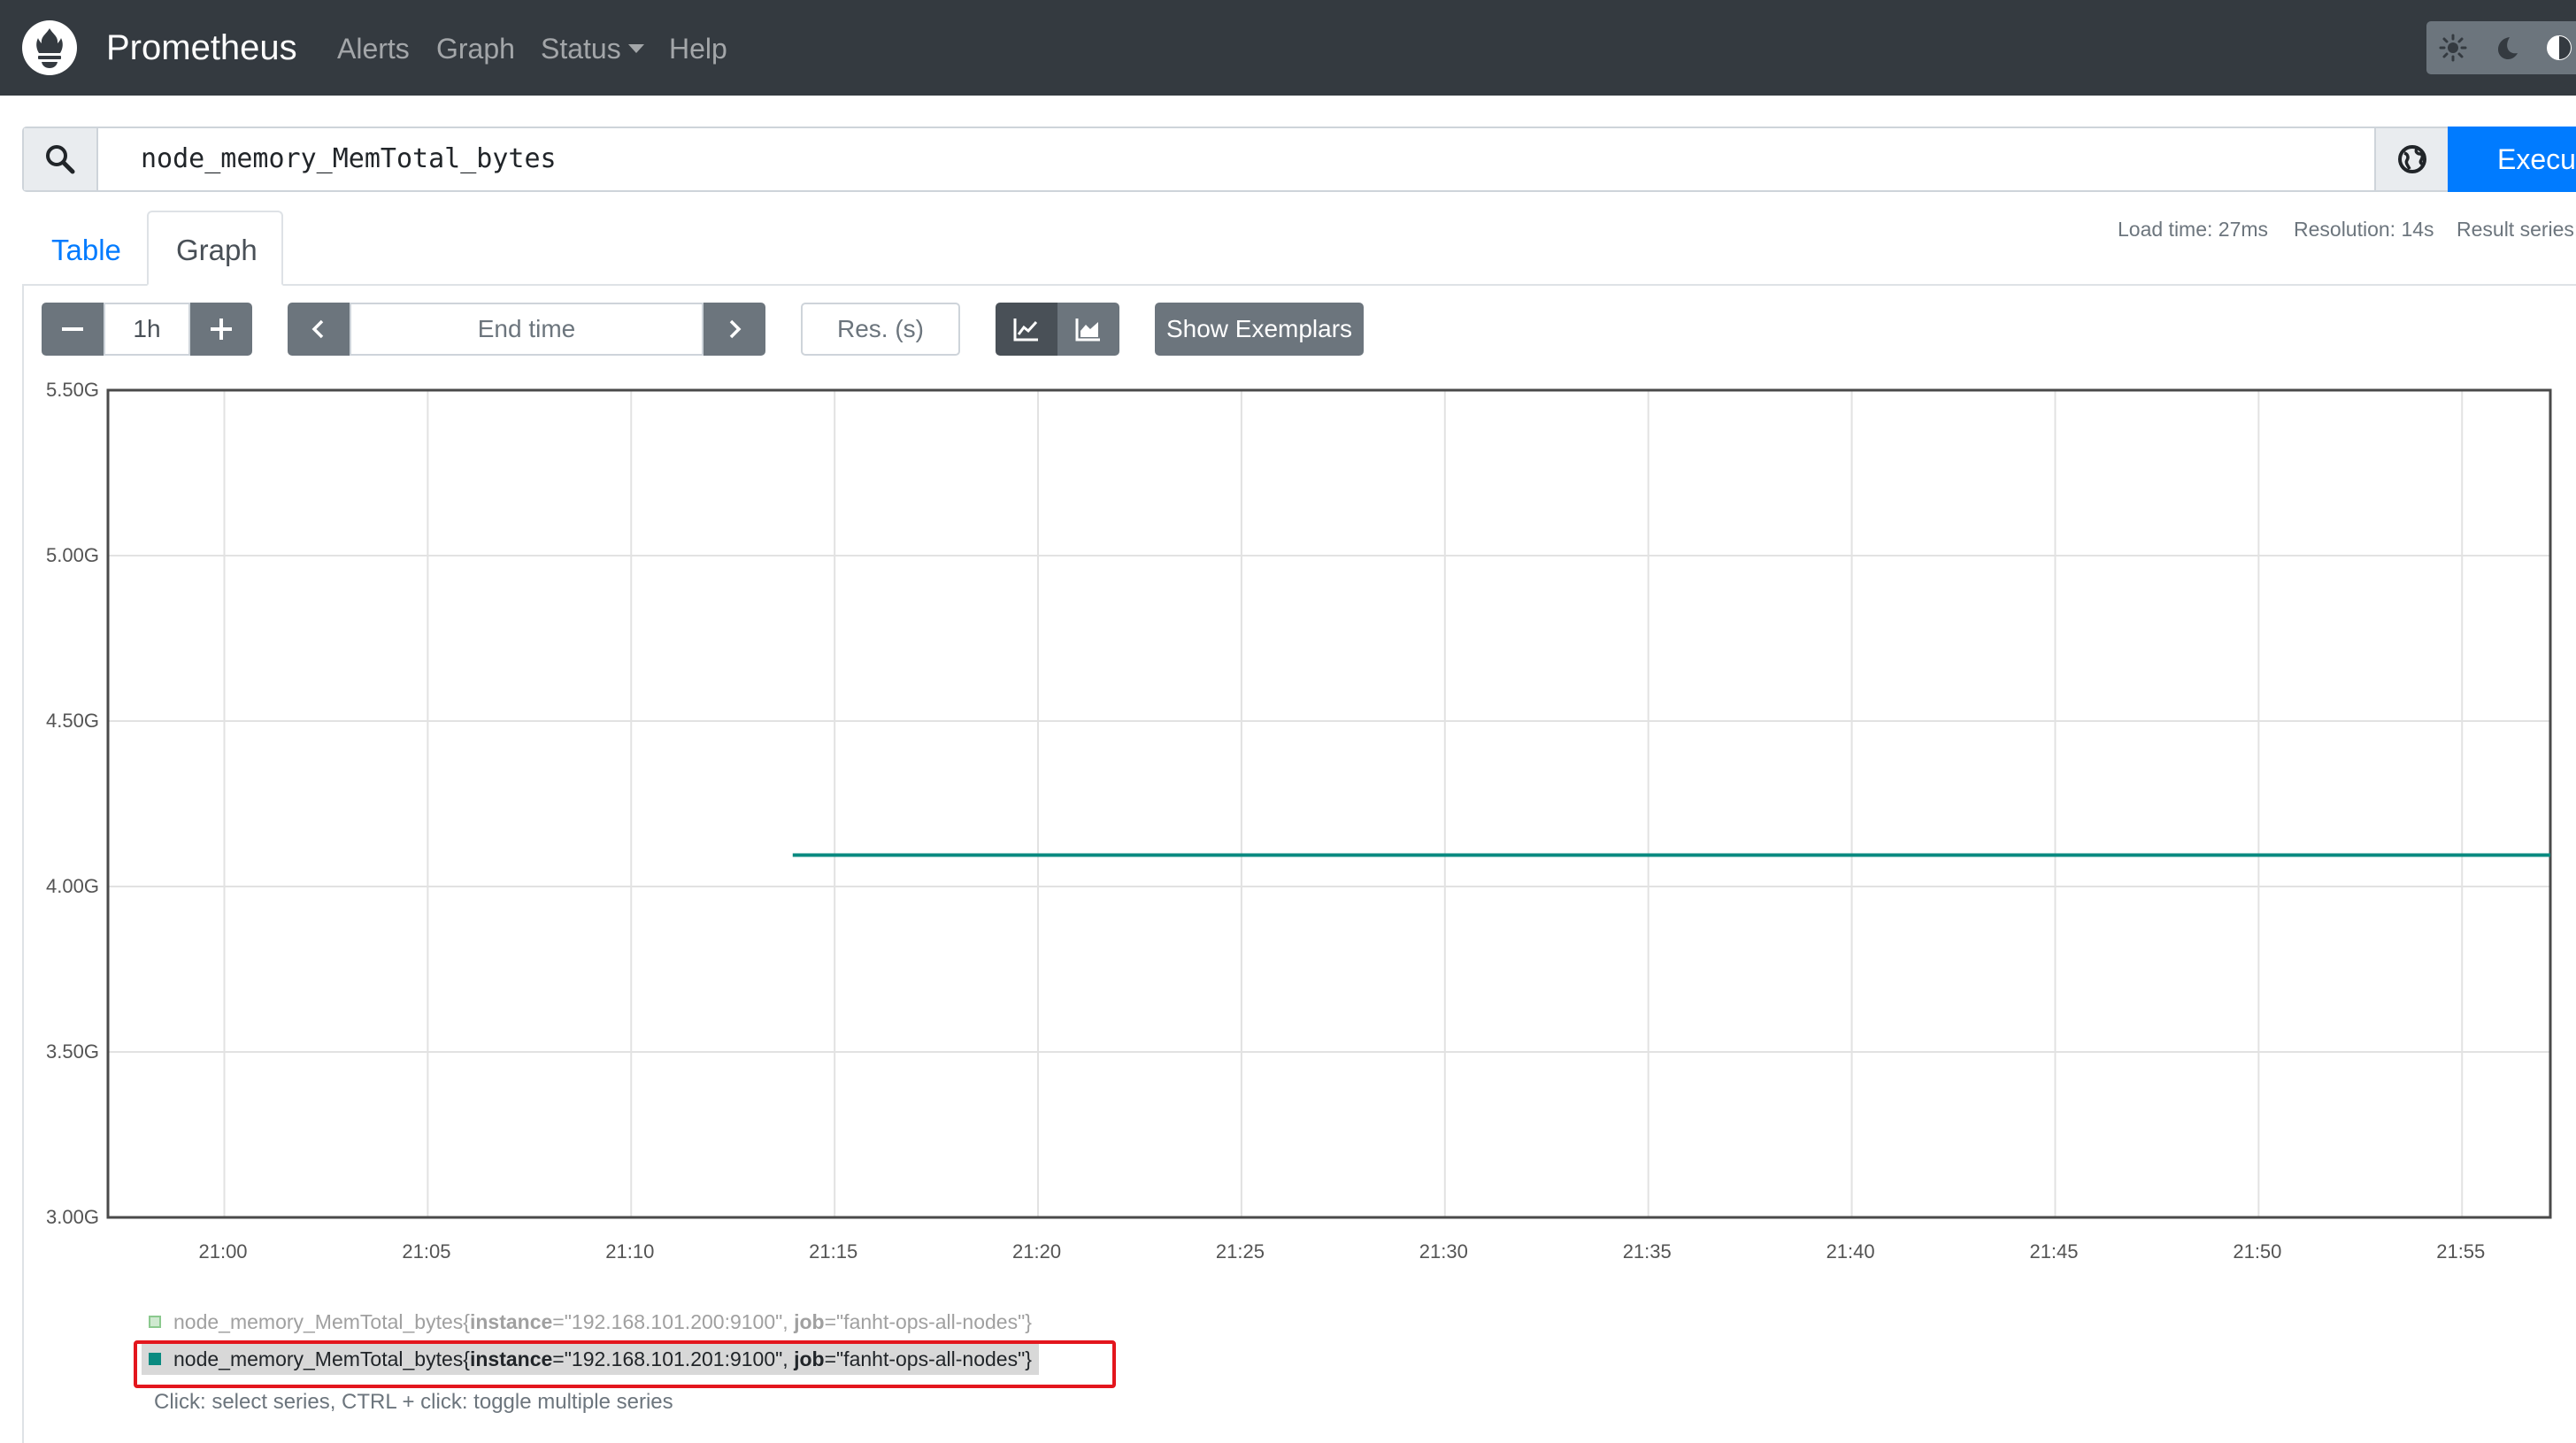 The width and height of the screenshot is (2576, 1443). I want to click on next-time-button, so click(734, 329).